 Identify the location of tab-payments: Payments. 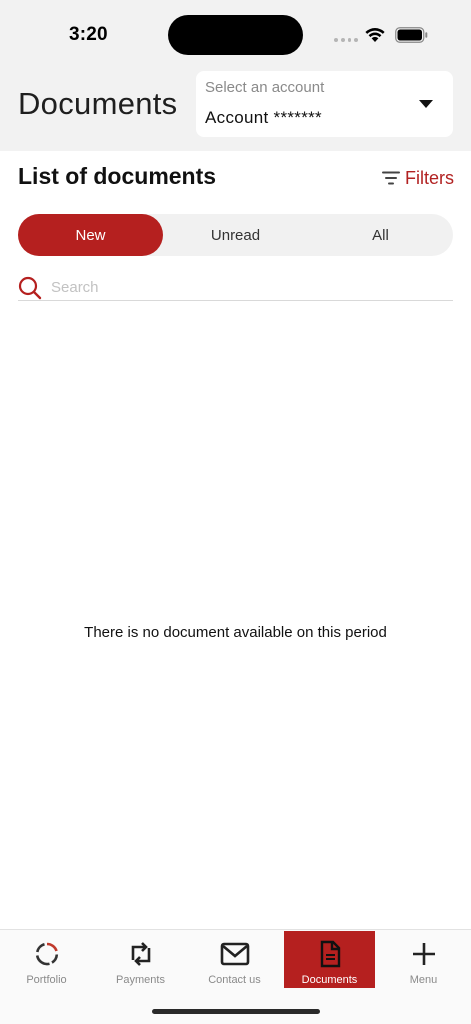
(140, 959).